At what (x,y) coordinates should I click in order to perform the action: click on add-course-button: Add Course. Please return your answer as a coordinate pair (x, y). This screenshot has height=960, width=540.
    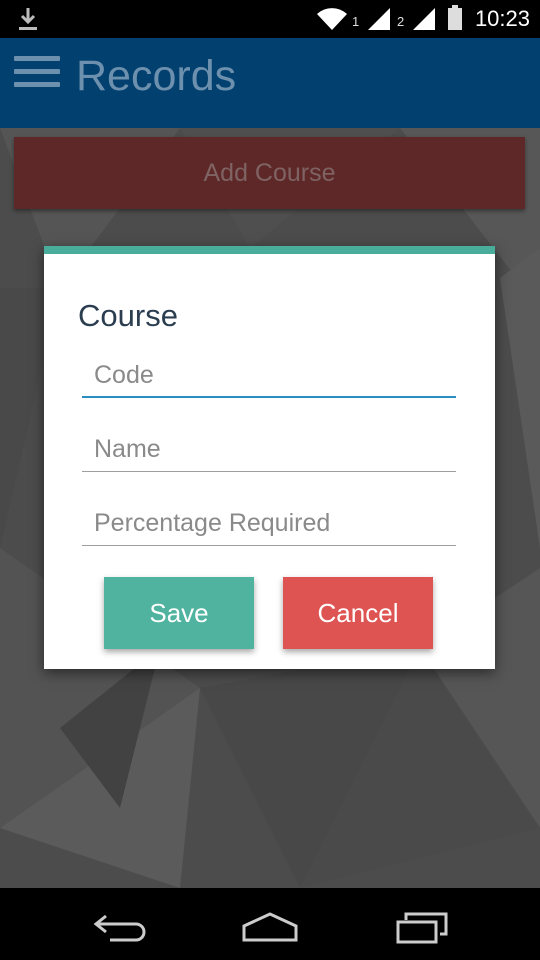
    Looking at the image, I should click on (269, 173).